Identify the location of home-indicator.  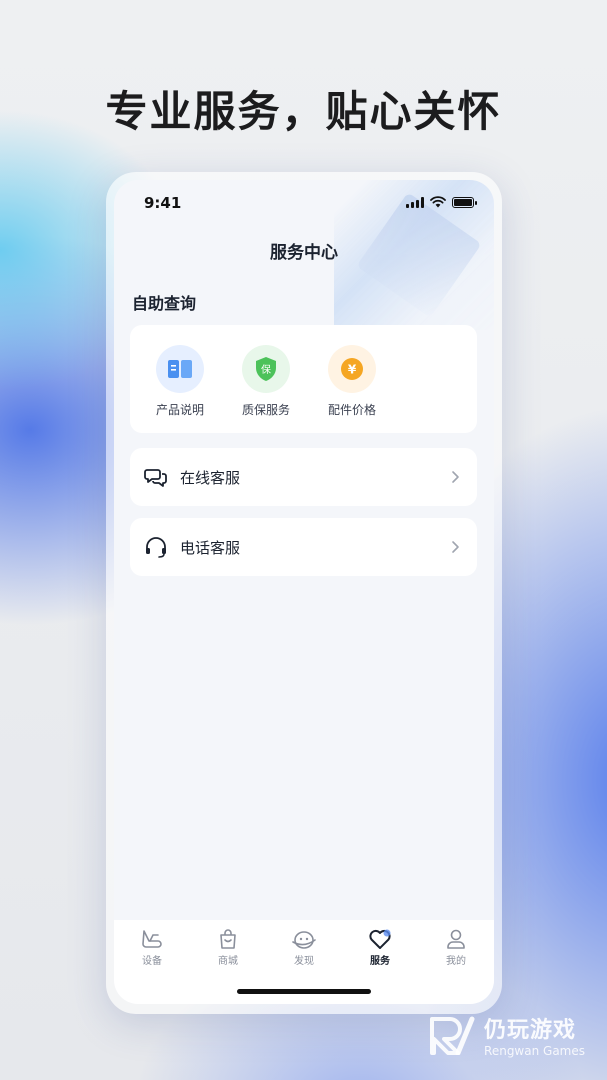
(304, 991).